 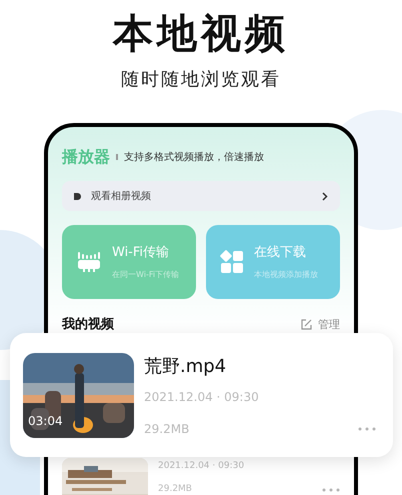 What do you see at coordinates (117, 157) in the screenshot?
I see `separator-icon` at bounding box center [117, 157].